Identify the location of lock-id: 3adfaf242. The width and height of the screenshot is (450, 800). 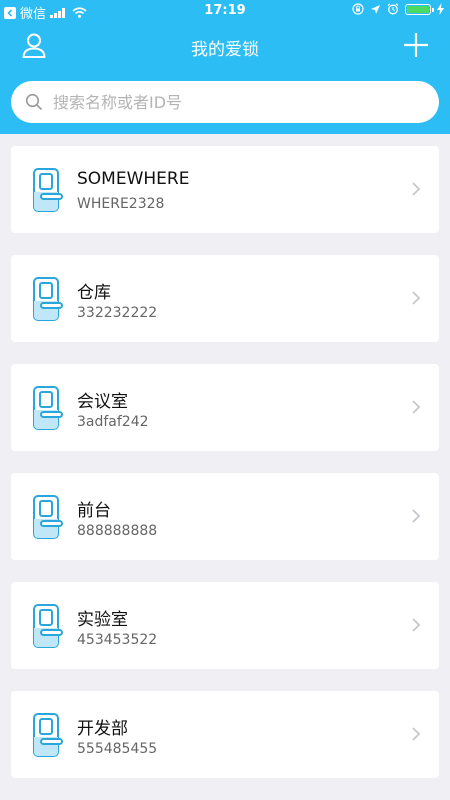
(113, 422).